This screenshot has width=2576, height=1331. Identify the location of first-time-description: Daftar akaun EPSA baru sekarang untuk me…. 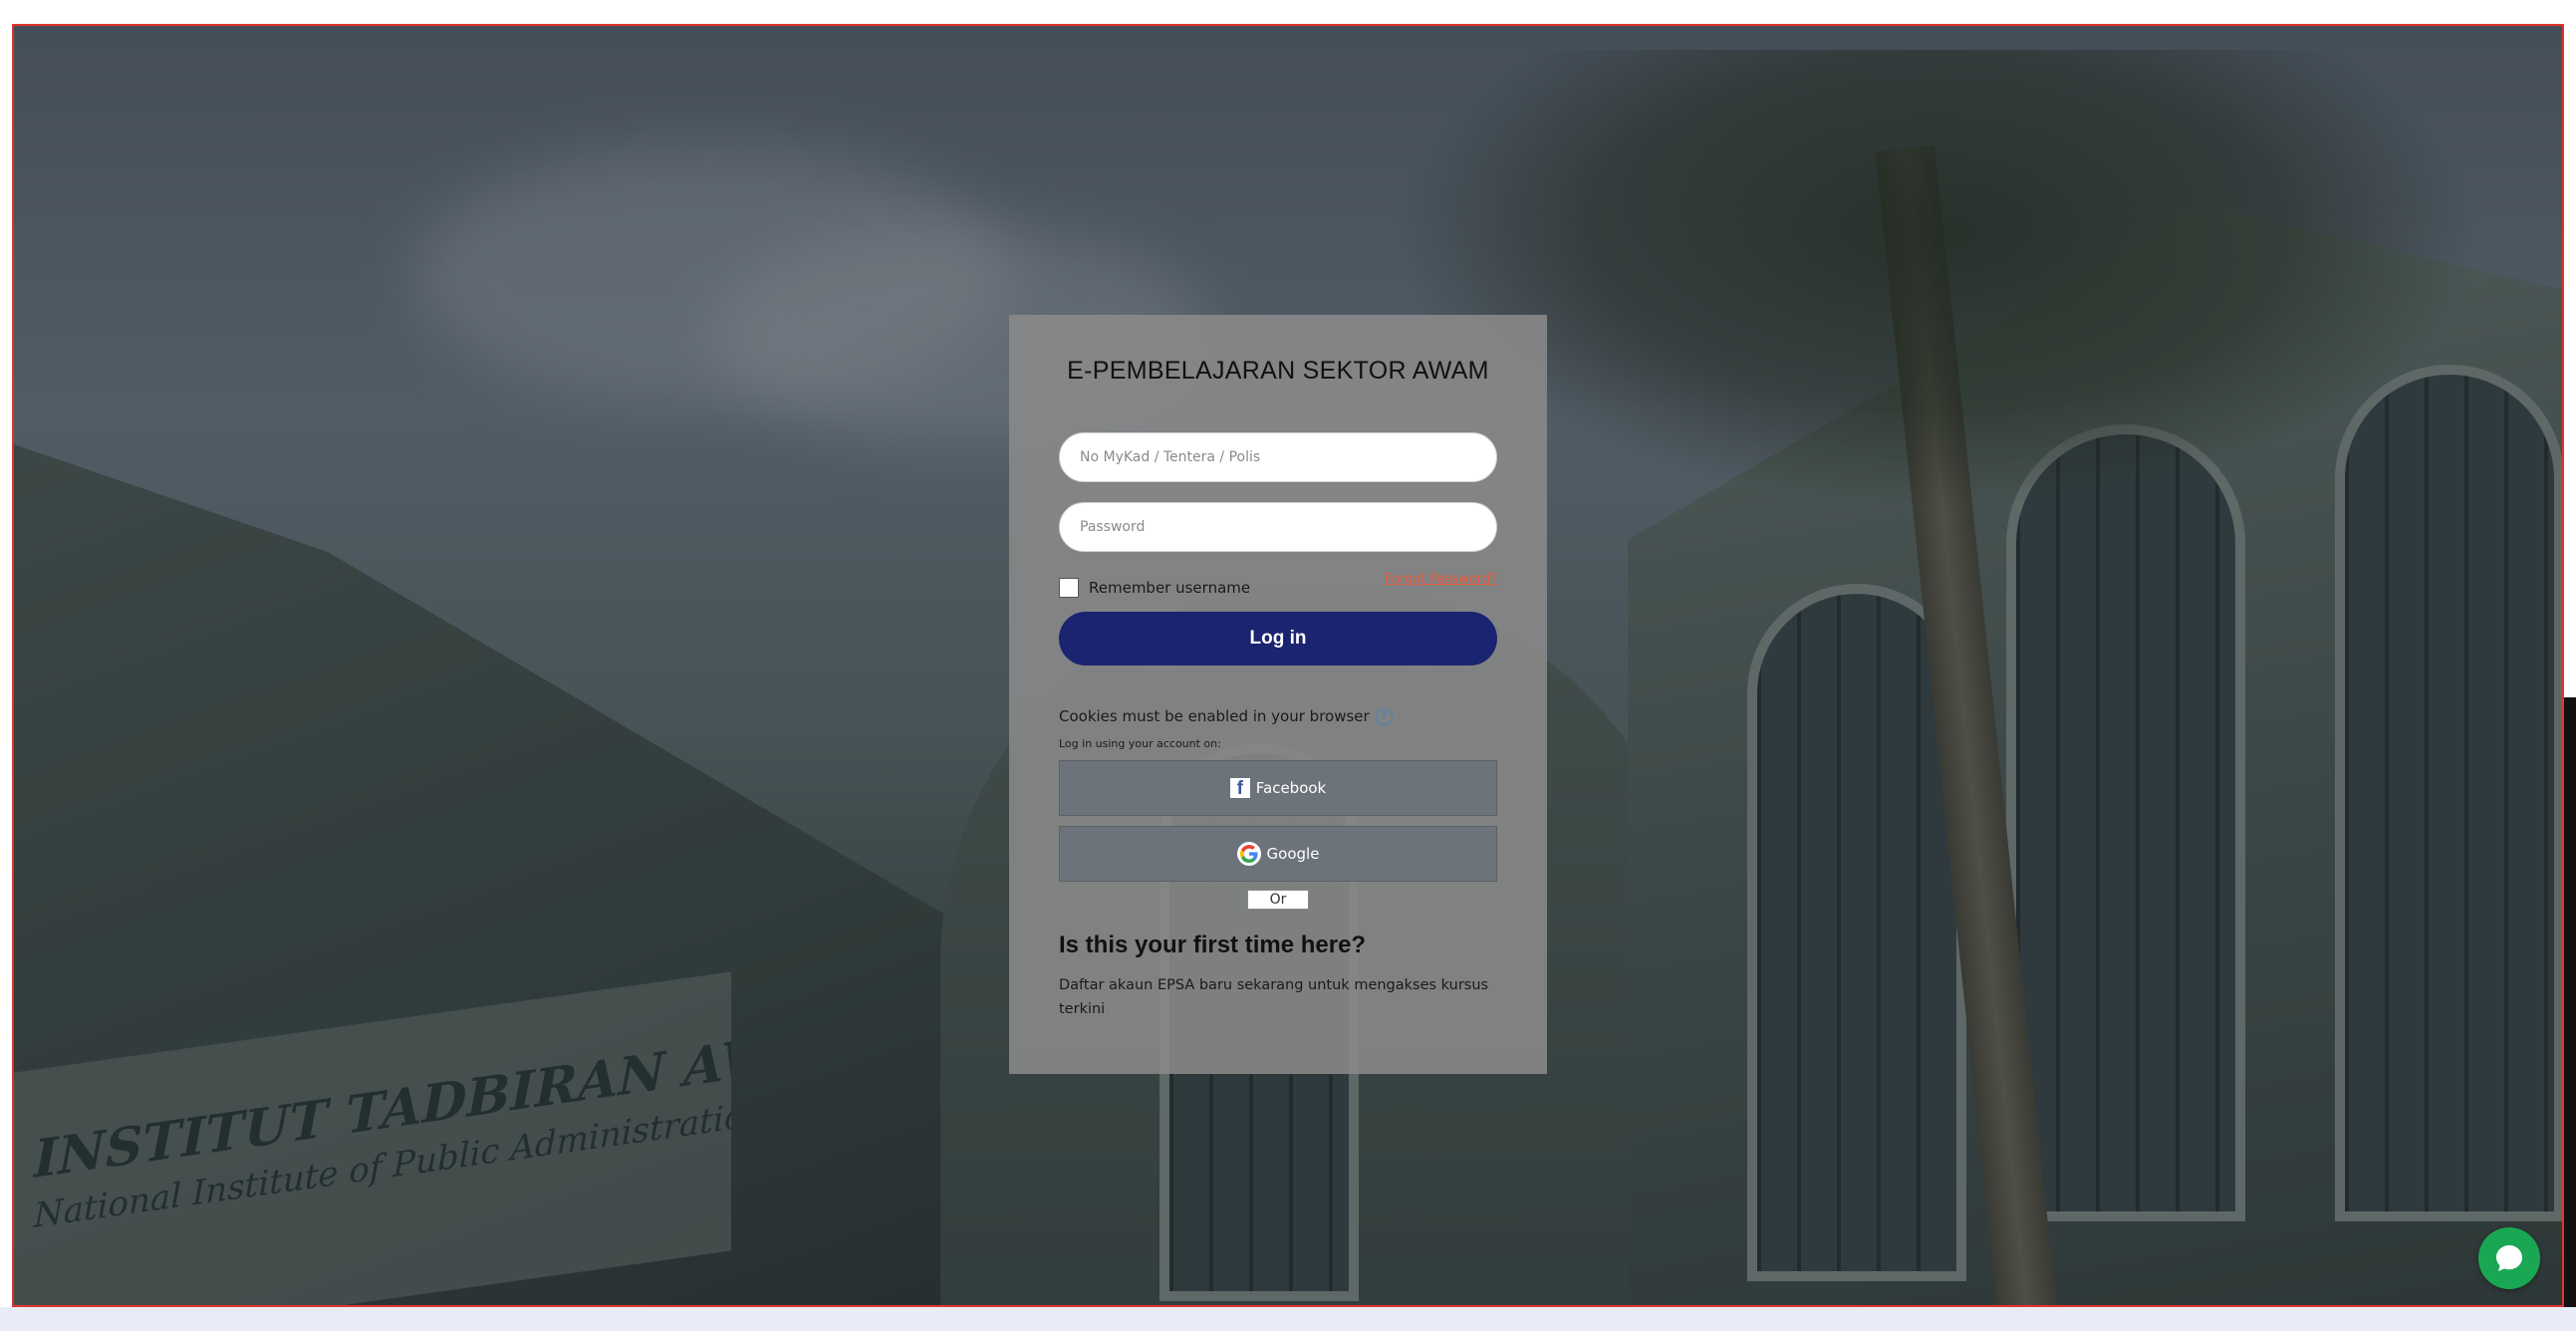
(1274, 997).